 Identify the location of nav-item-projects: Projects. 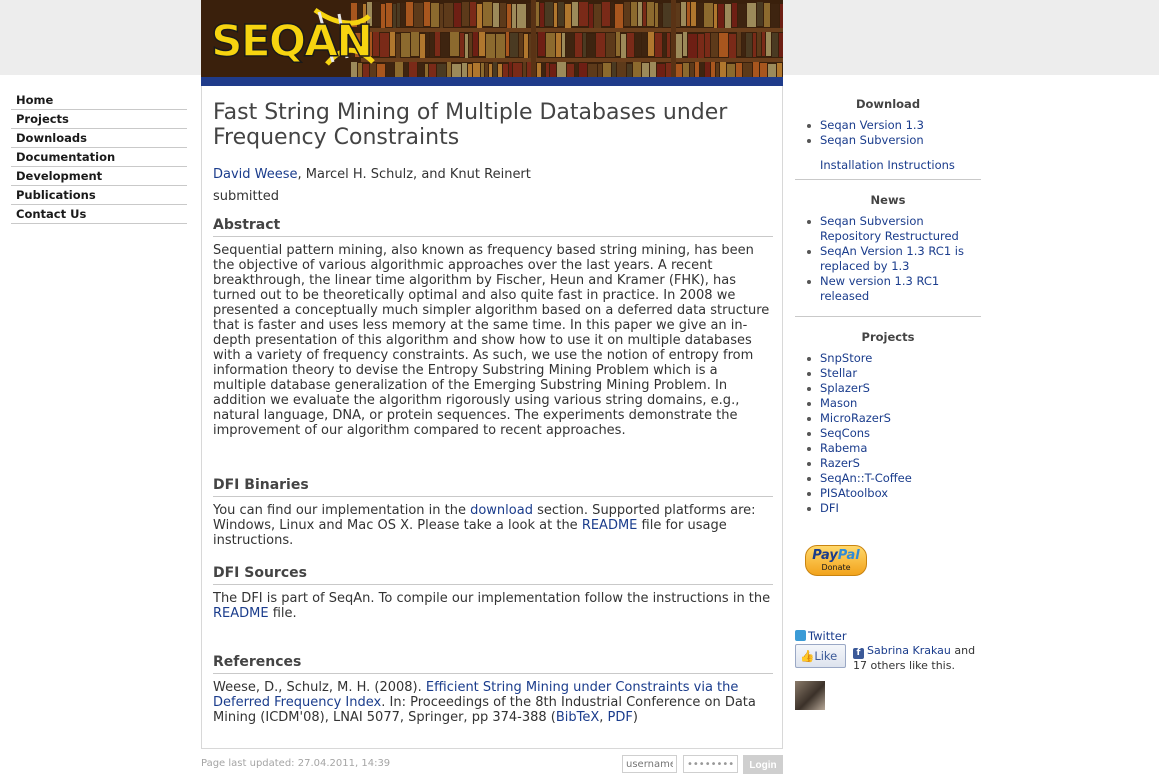
(99, 119).